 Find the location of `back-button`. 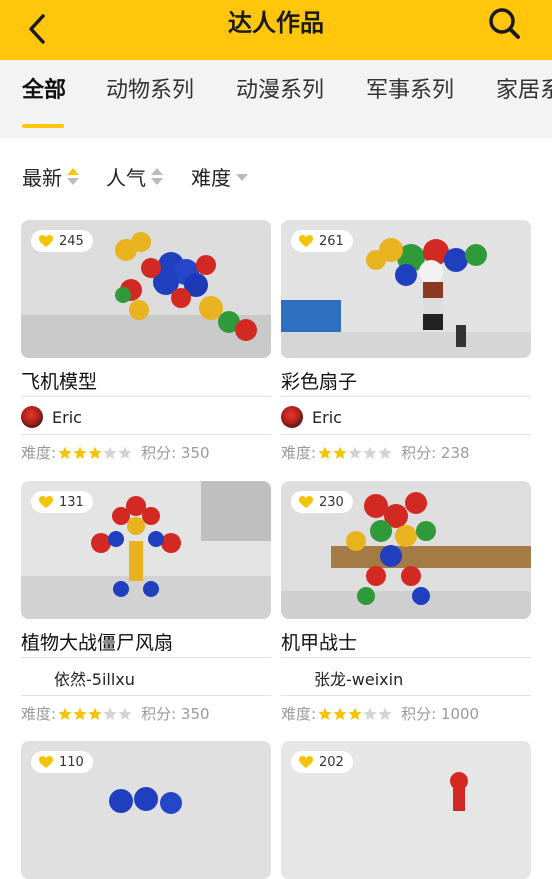

back-button is located at coordinates (39, 29).